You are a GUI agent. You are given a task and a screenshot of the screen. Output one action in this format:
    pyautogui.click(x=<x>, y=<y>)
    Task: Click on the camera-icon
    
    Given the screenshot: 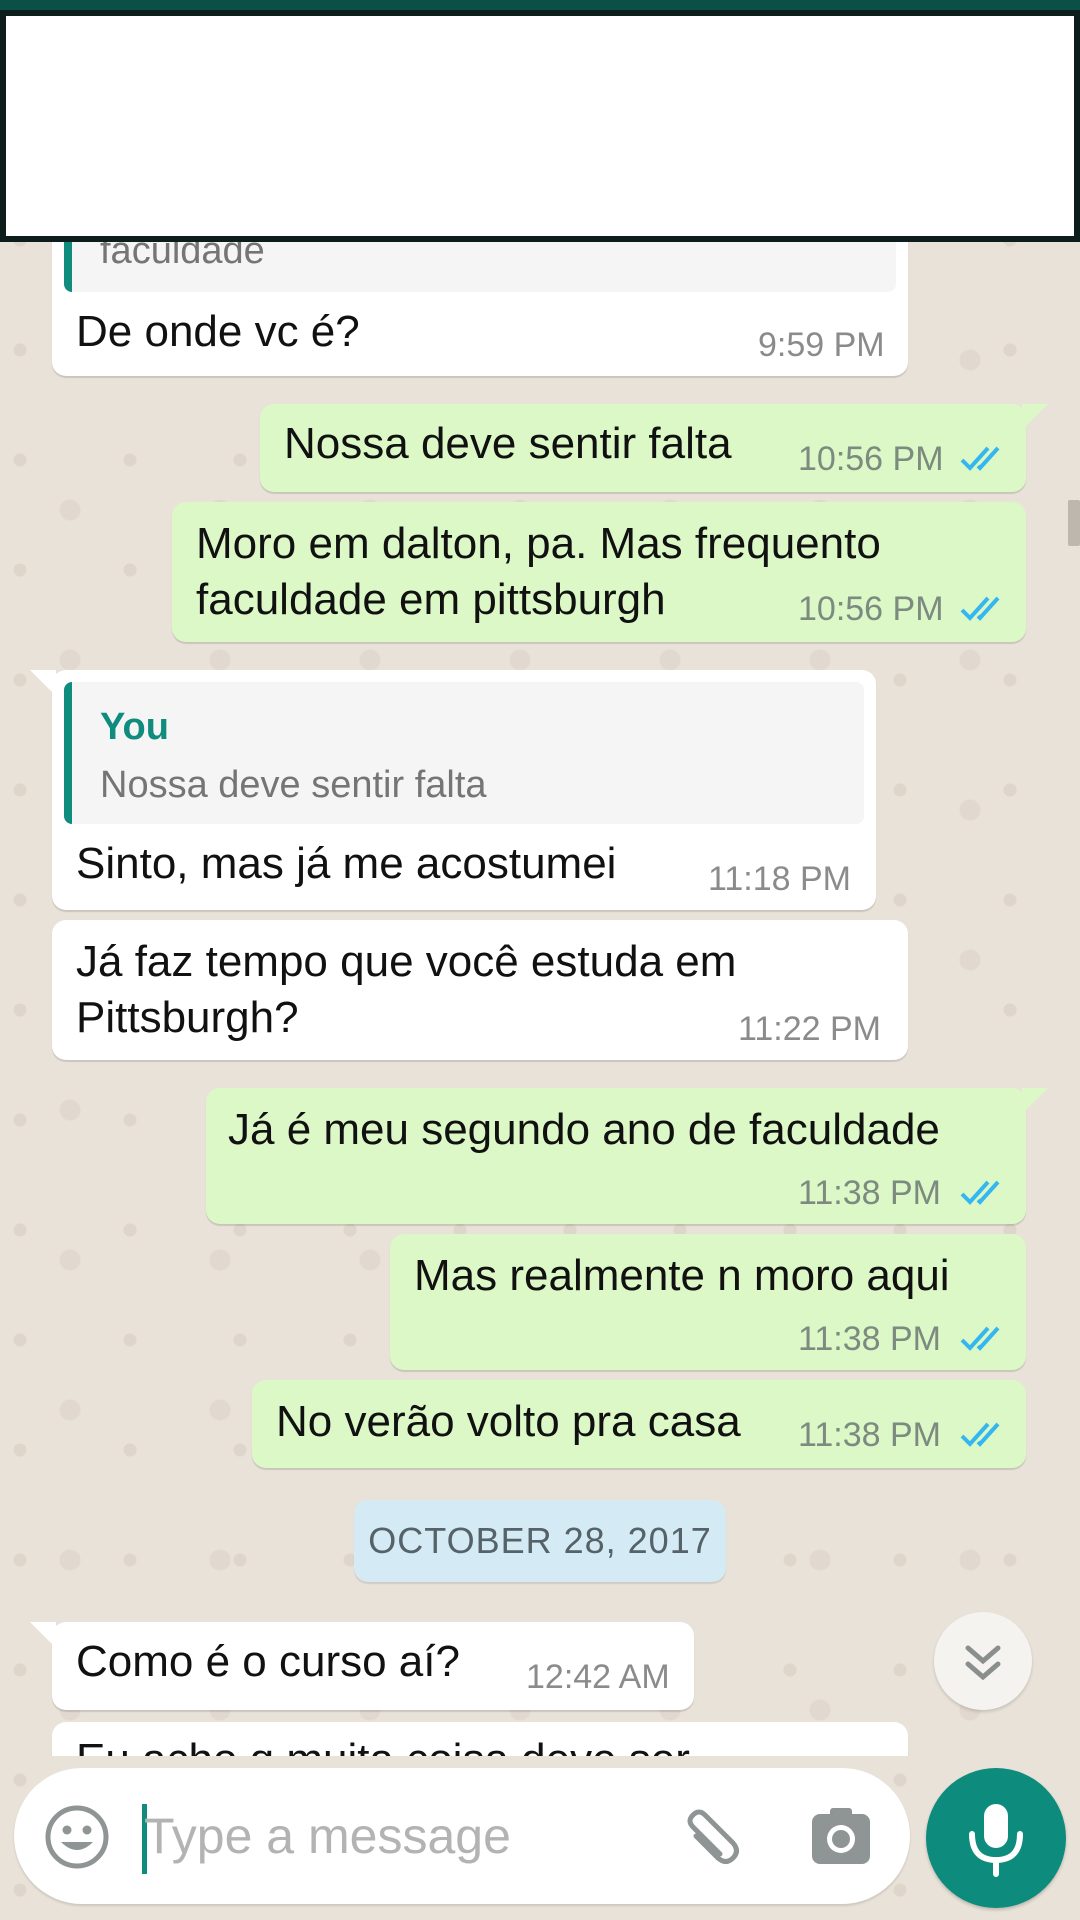 What is the action you would take?
    pyautogui.click(x=841, y=1836)
    